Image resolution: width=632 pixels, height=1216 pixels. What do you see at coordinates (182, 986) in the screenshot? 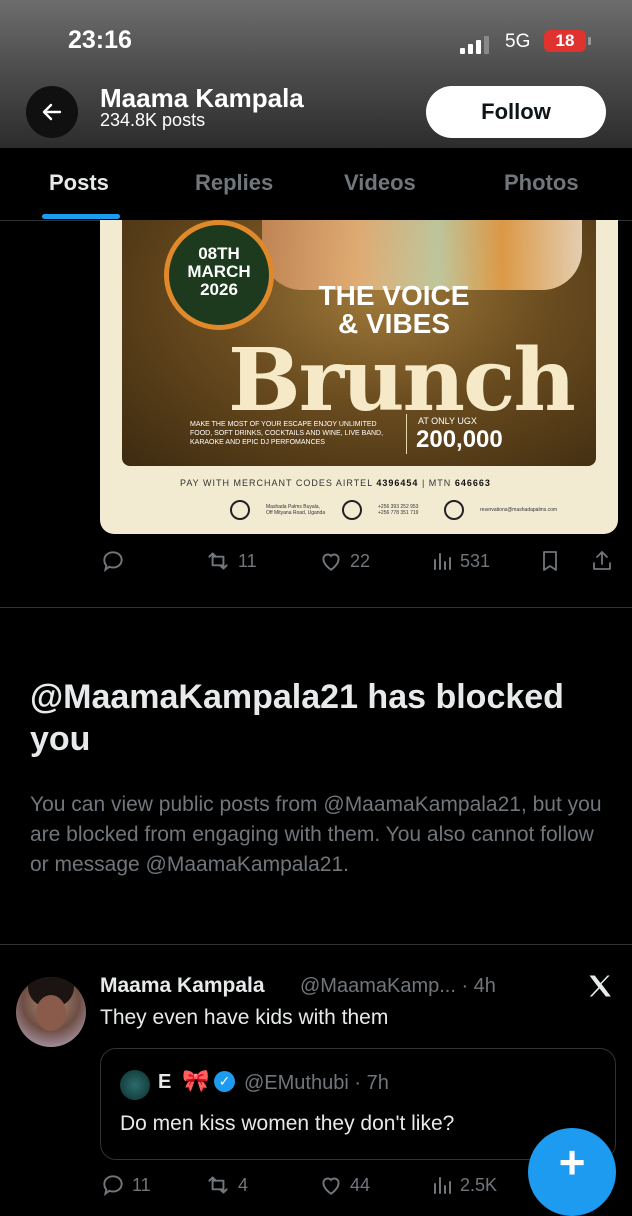
I see `tweet-author-name: Maama Kampala` at bounding box center [182, 986].